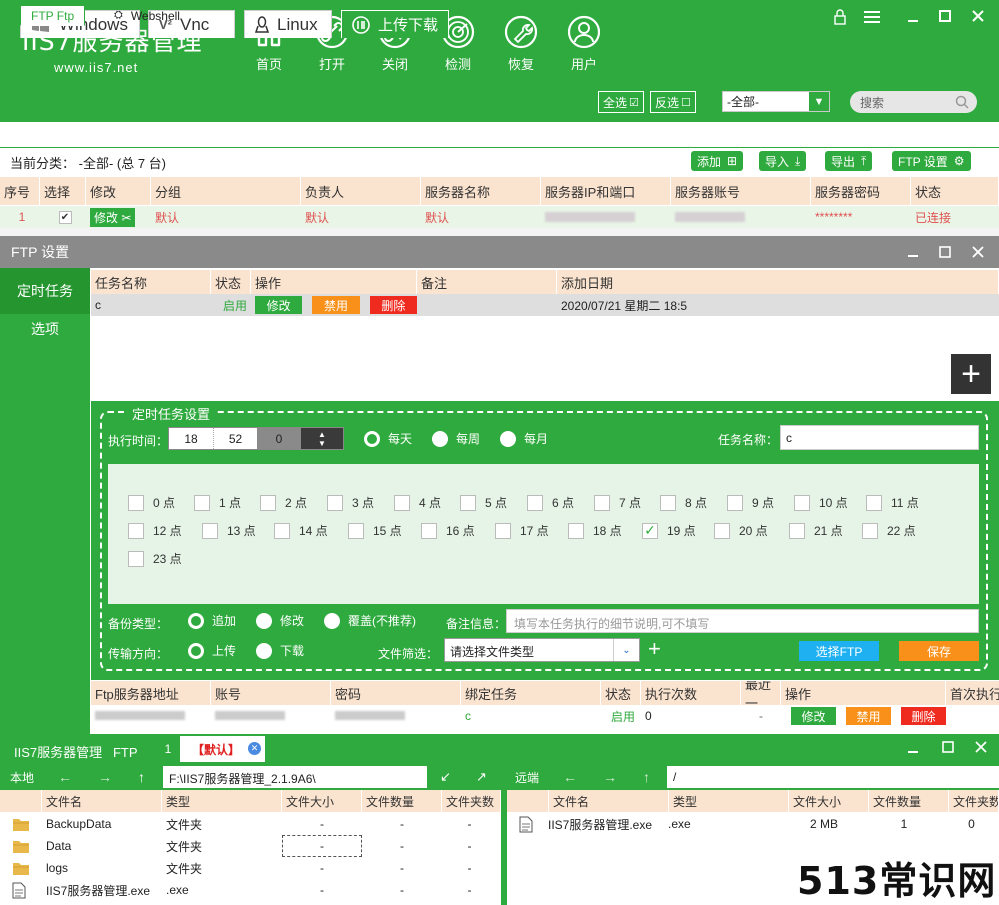  I want to click on ftp-settings-button: FTP 设置 ⚙, so click(931, 161).